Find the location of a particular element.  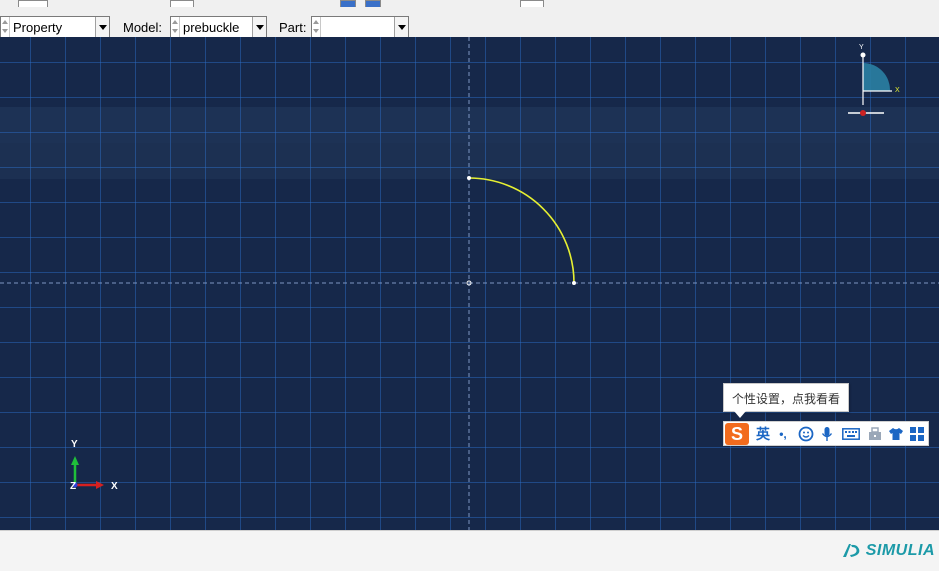

ime-lang-toggle: 英 is located at coordinates (763, 434).